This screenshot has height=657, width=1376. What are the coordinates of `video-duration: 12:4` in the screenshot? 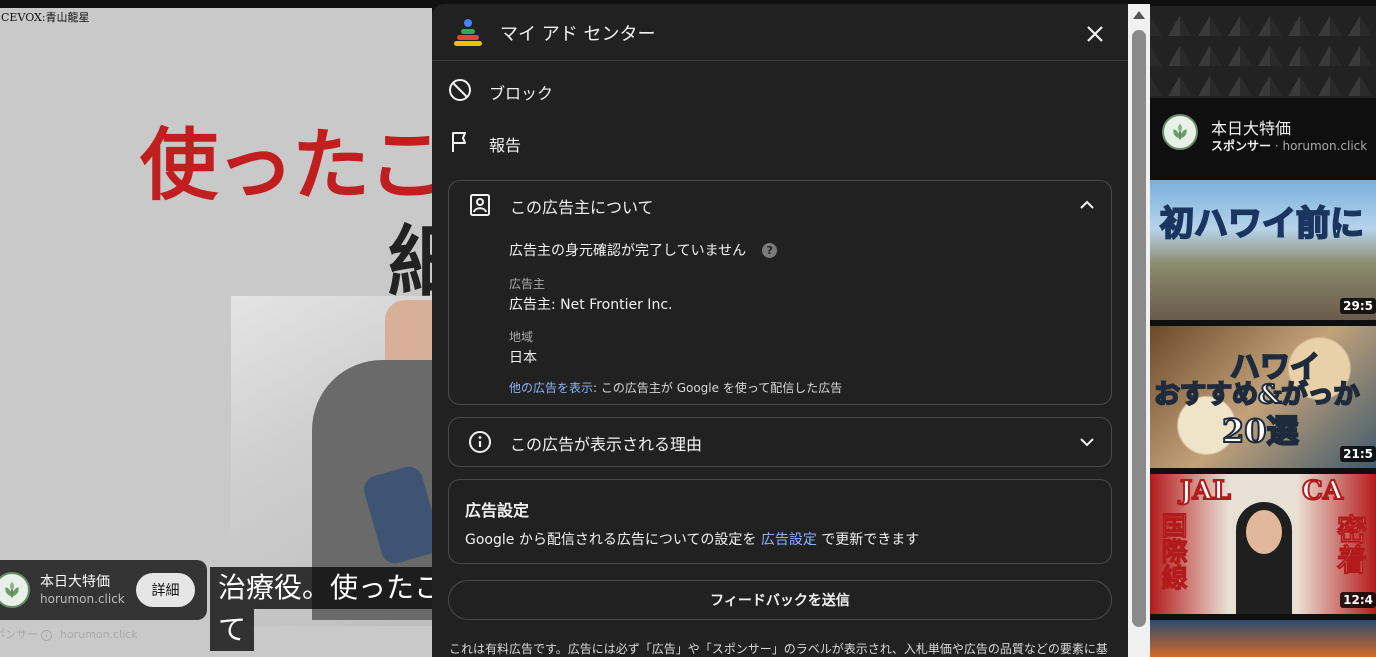 It's located at (1358, 600).